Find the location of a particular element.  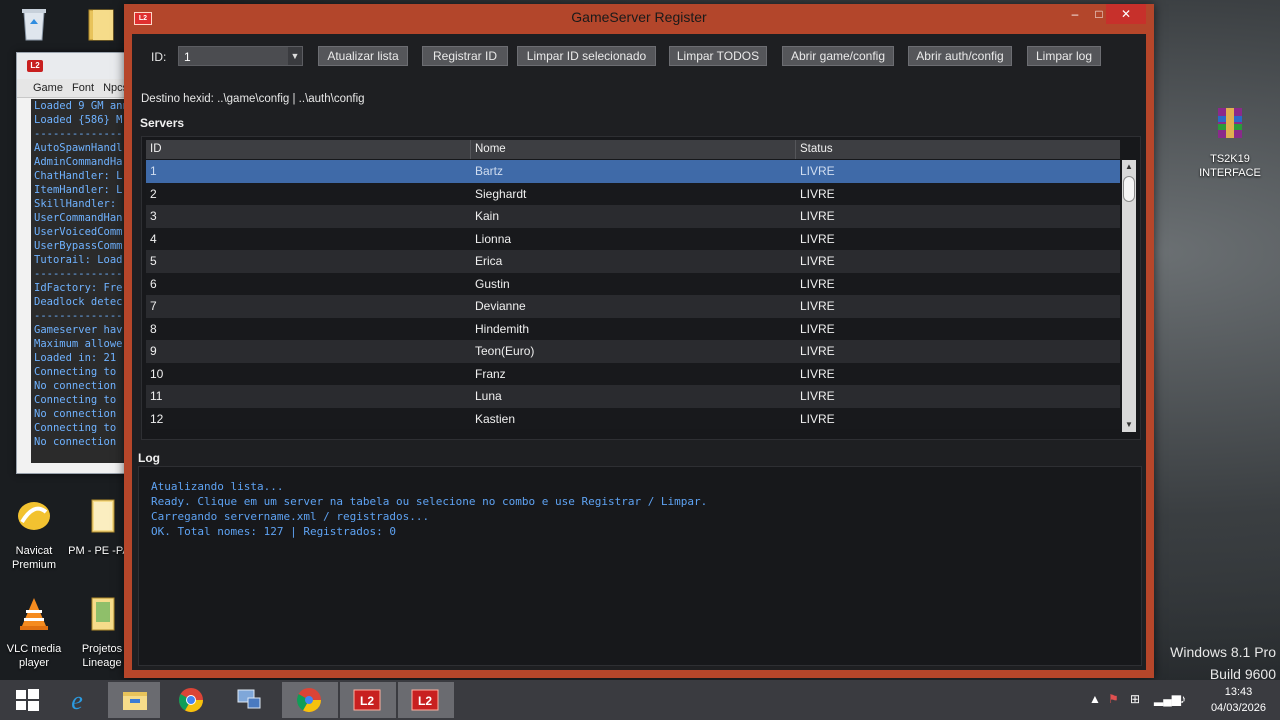

console-line: Tutorail: Load is located at coordinates (78, 260).